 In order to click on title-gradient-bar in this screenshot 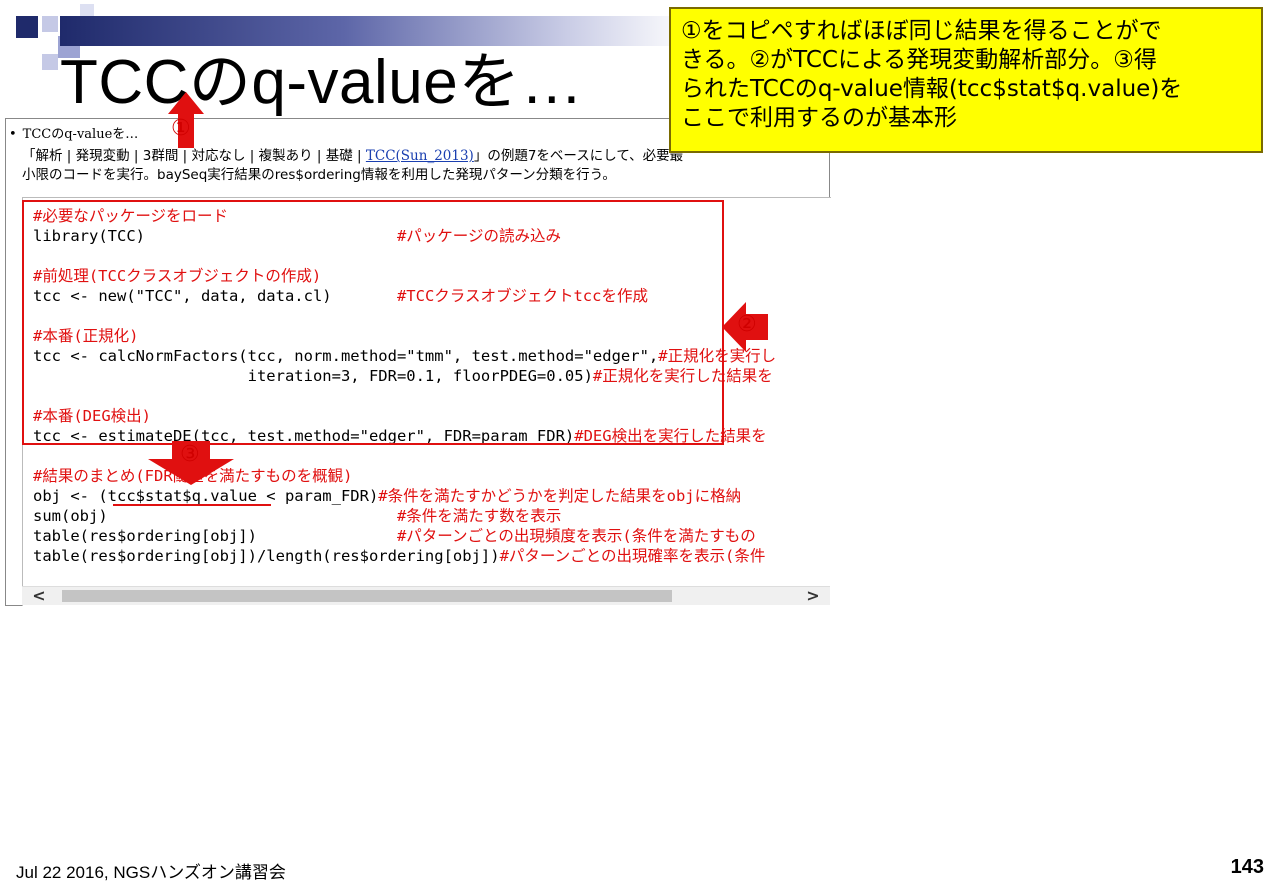, I will do `click(375, 31)`.